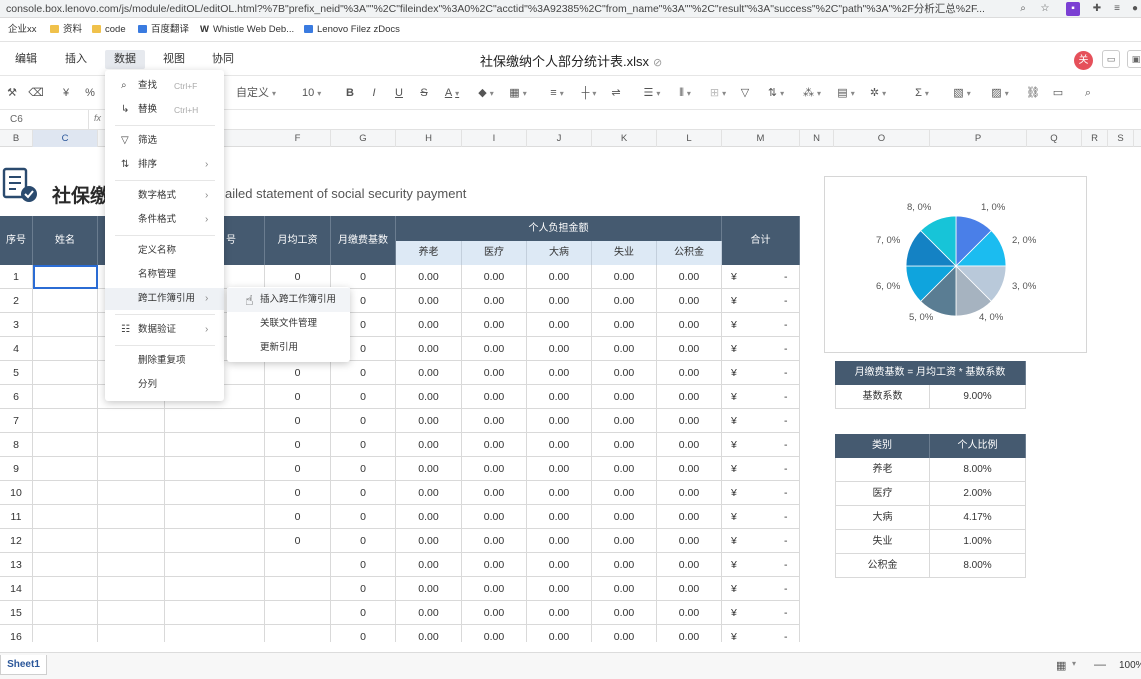 The width and height of the screenshot is (1141, 679). What do you see at coordinates (66, 93) in the screenshot?
I see `currency-button: ¥` at bounding box center [66, 93].